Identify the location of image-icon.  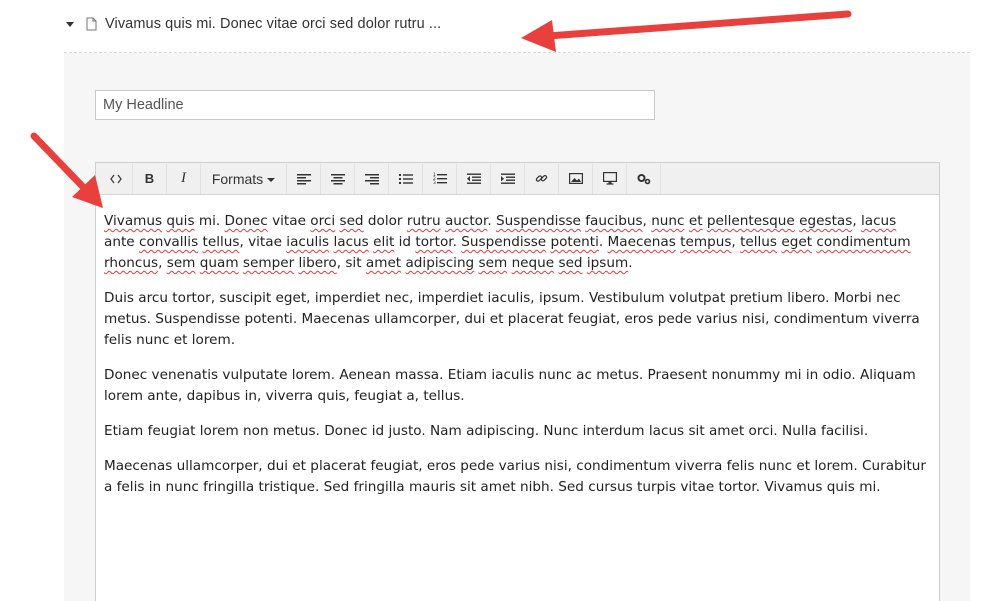
(575, 178).